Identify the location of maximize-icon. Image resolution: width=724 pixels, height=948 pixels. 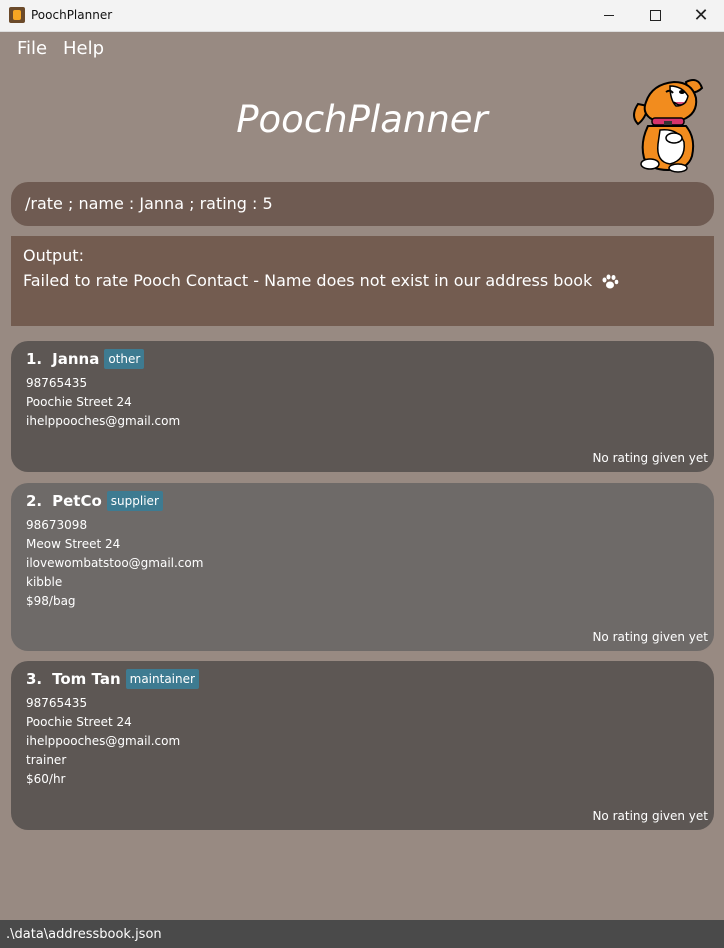
(655, 15).